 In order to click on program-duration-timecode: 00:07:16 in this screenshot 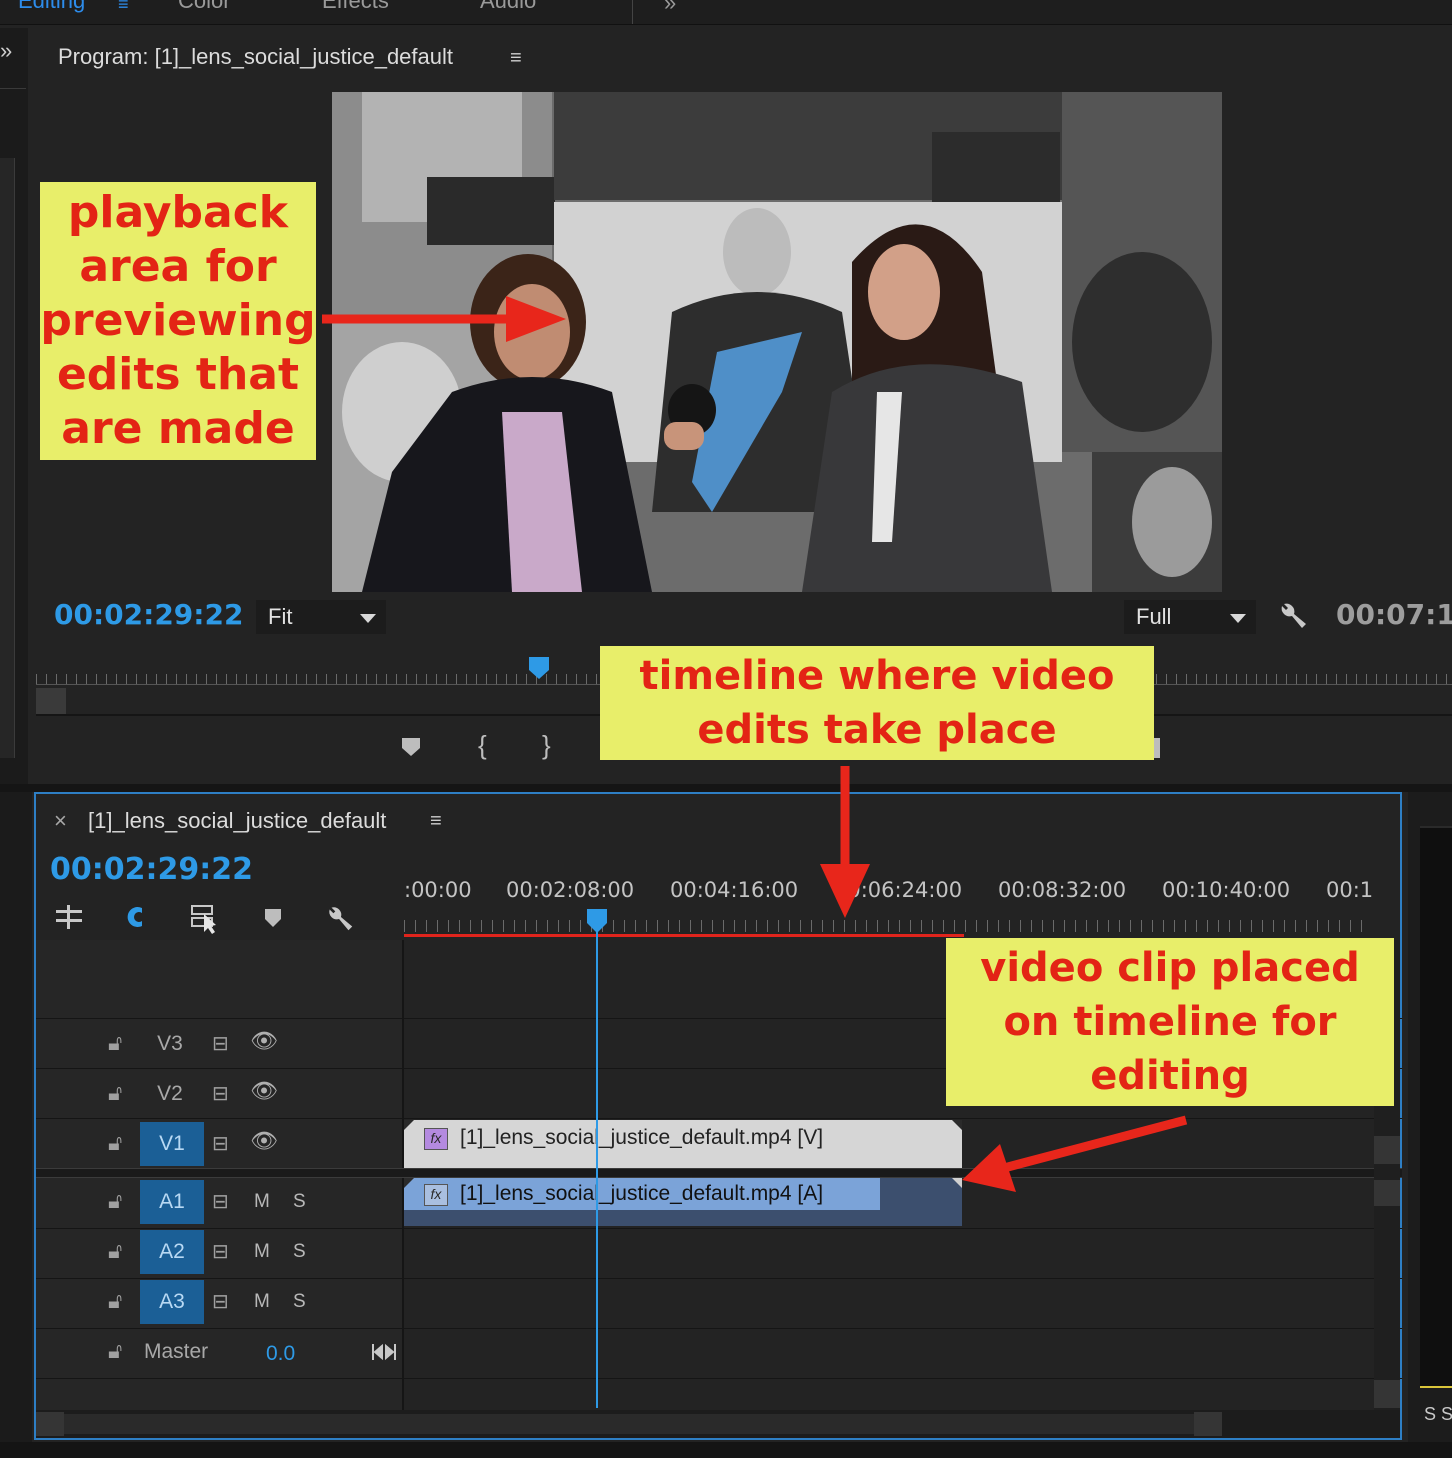, I will do `click(1394, 614)`.